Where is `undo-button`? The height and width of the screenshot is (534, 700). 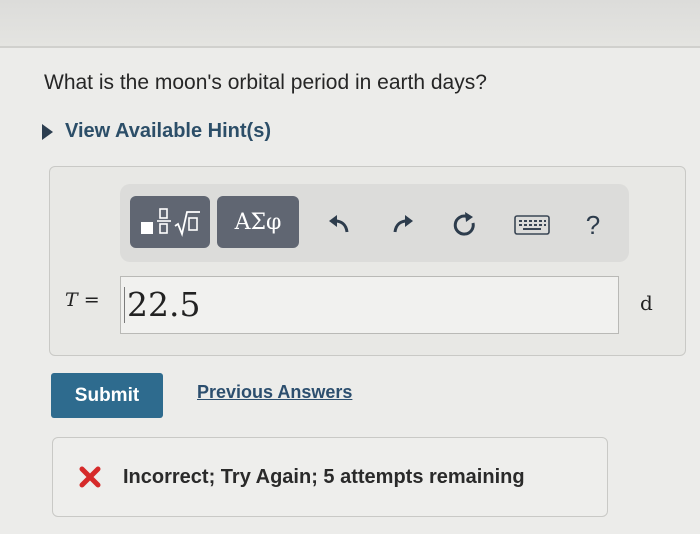
undo-button is located at coordinates (339, 225).